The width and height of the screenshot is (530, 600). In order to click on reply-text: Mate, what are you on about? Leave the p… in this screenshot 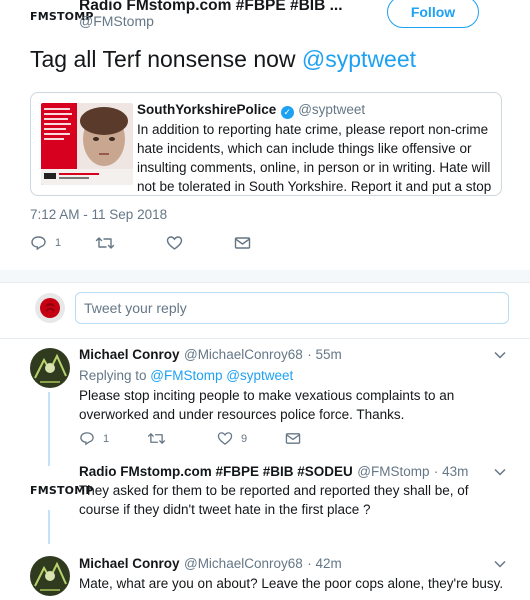, I will do `click(291, 583)`.